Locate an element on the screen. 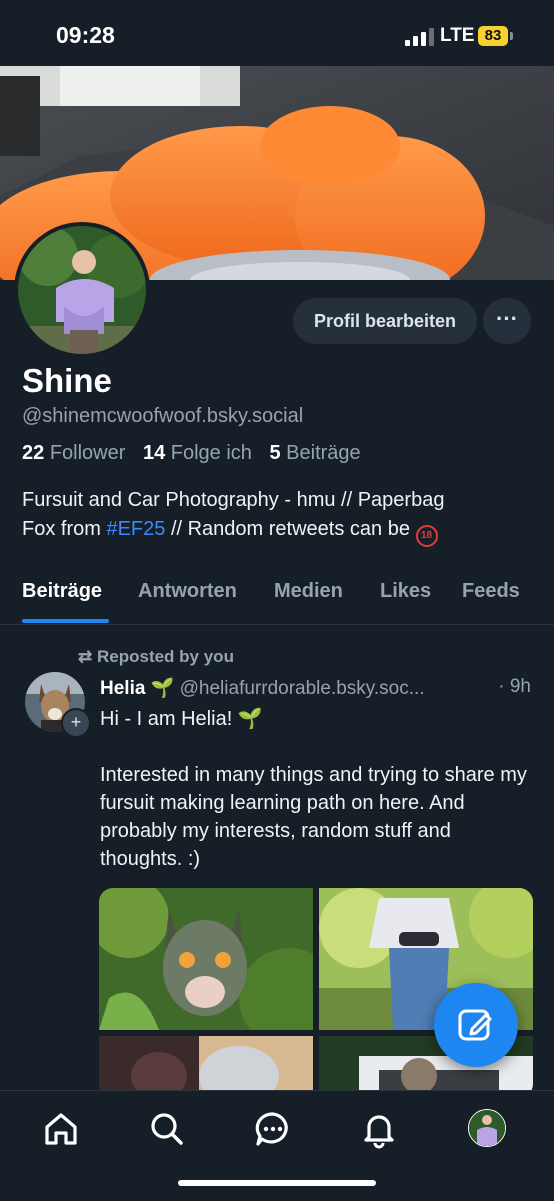  profile-stats: 22 Follower 14 Folge ich 5 Beiträge is located at coordinates (191, 453).